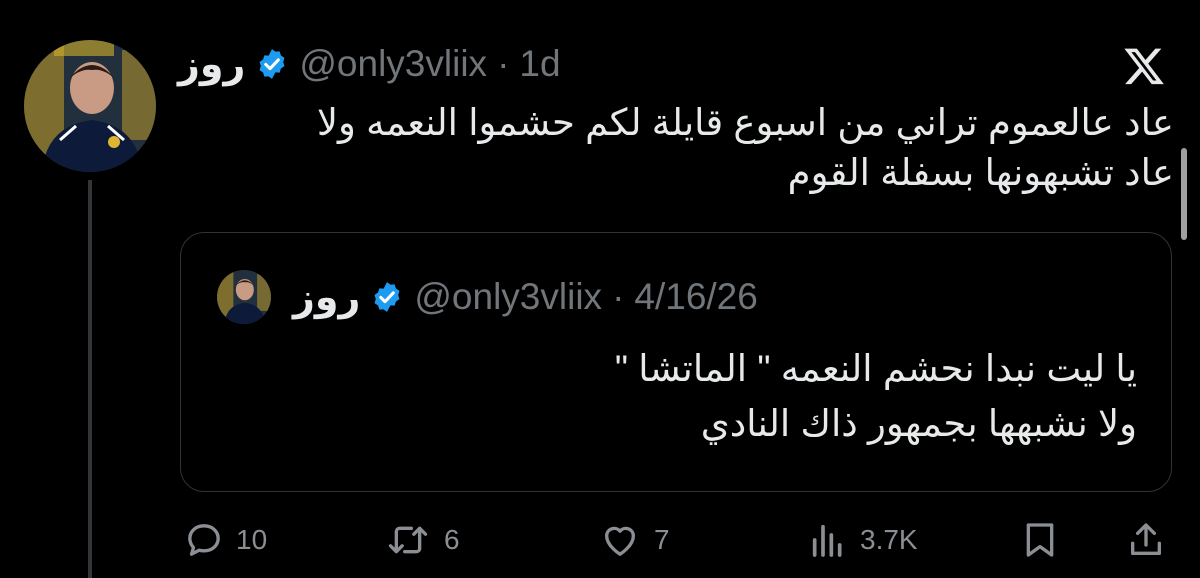 The height and width of the screenshot is (578, 1200). What do you see at coordinates (211, 64) in the screenshot?
I see `author-display-name: روز` at bounding box center [211, 64].